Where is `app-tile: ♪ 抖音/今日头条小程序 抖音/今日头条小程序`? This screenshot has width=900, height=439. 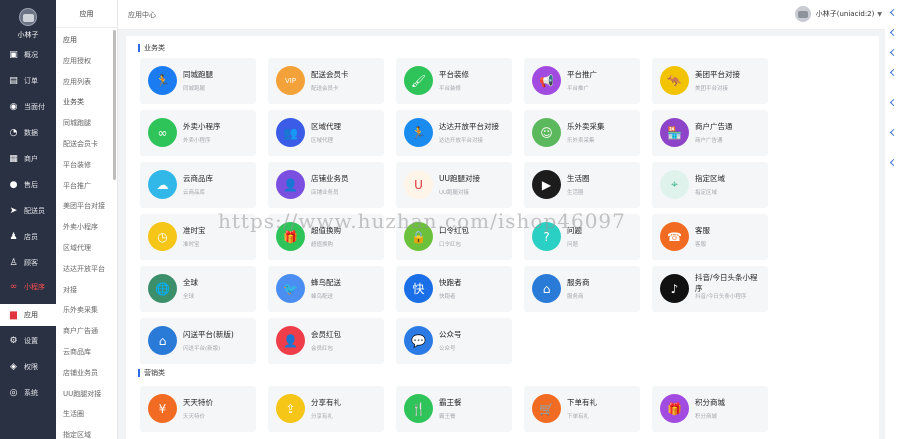 app-tile: ♪ 抖音/今日头条小程序 抖音/今日头条小程序 is located at coordinates (710, 289).